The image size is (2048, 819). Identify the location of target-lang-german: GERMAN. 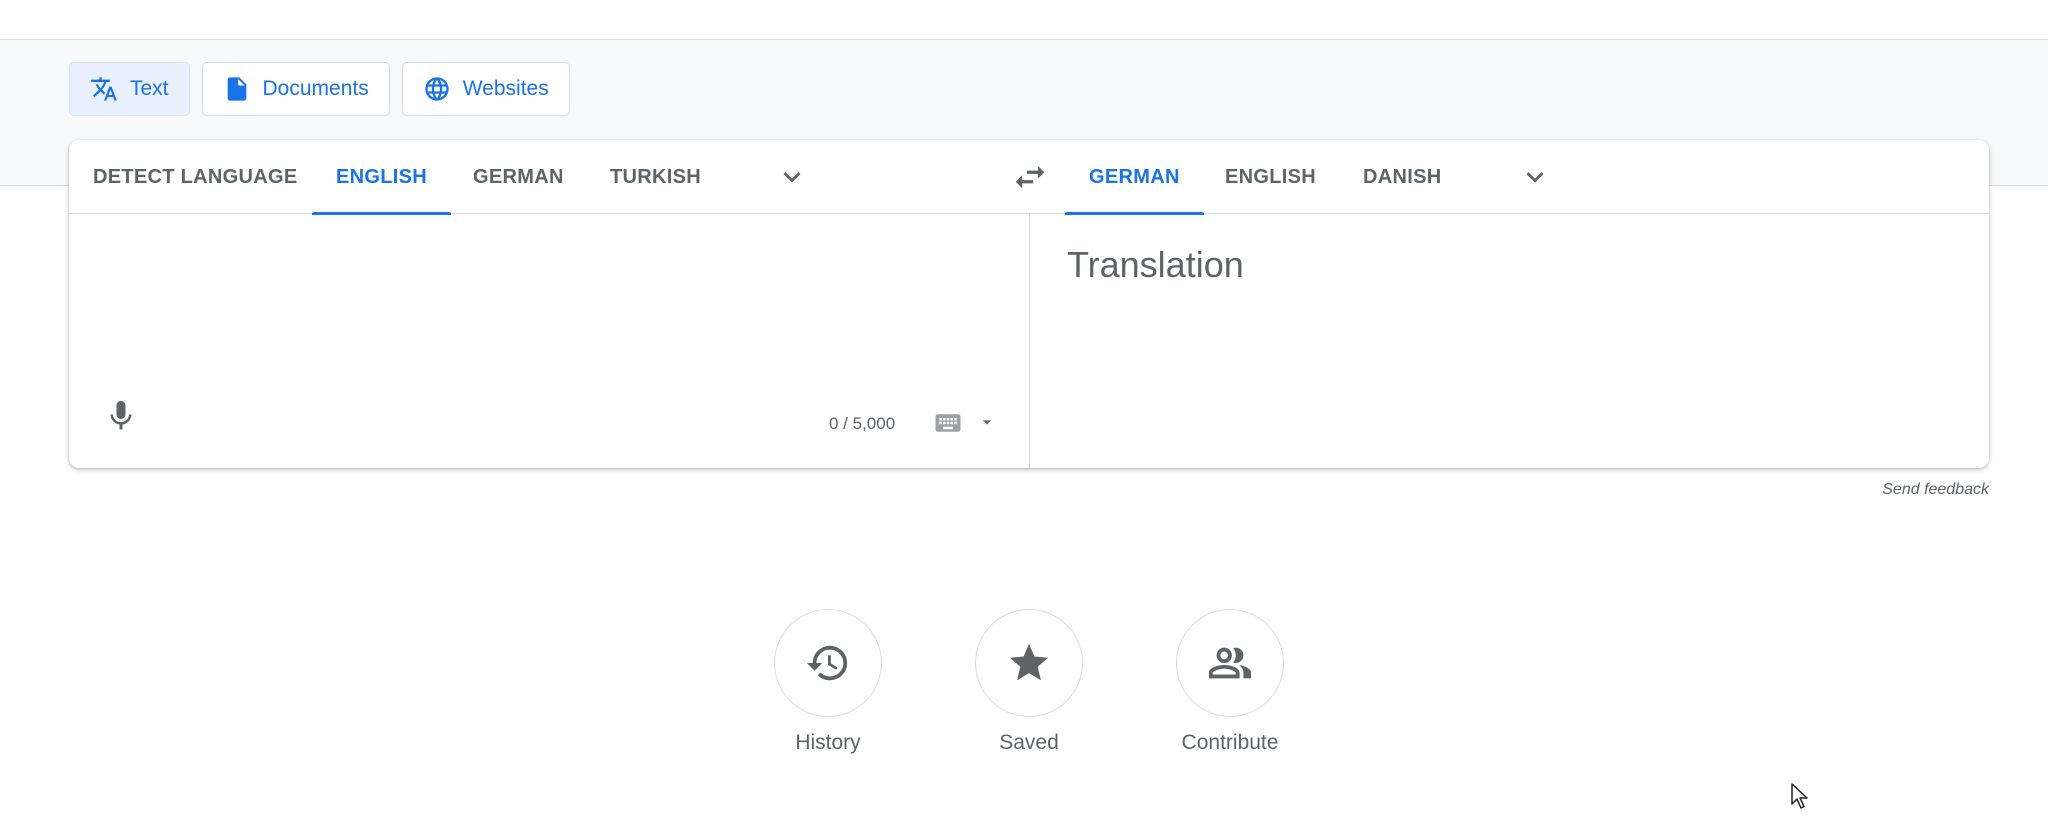
(1134, 177).